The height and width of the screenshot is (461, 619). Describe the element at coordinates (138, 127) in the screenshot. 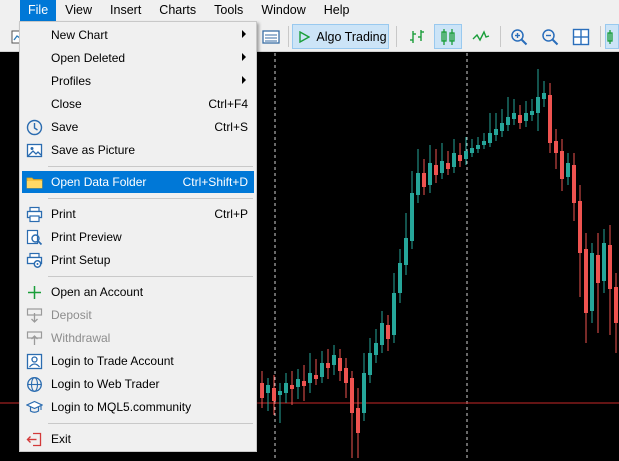

I see `menu-item-save: Save Ctrl+S` at that location.